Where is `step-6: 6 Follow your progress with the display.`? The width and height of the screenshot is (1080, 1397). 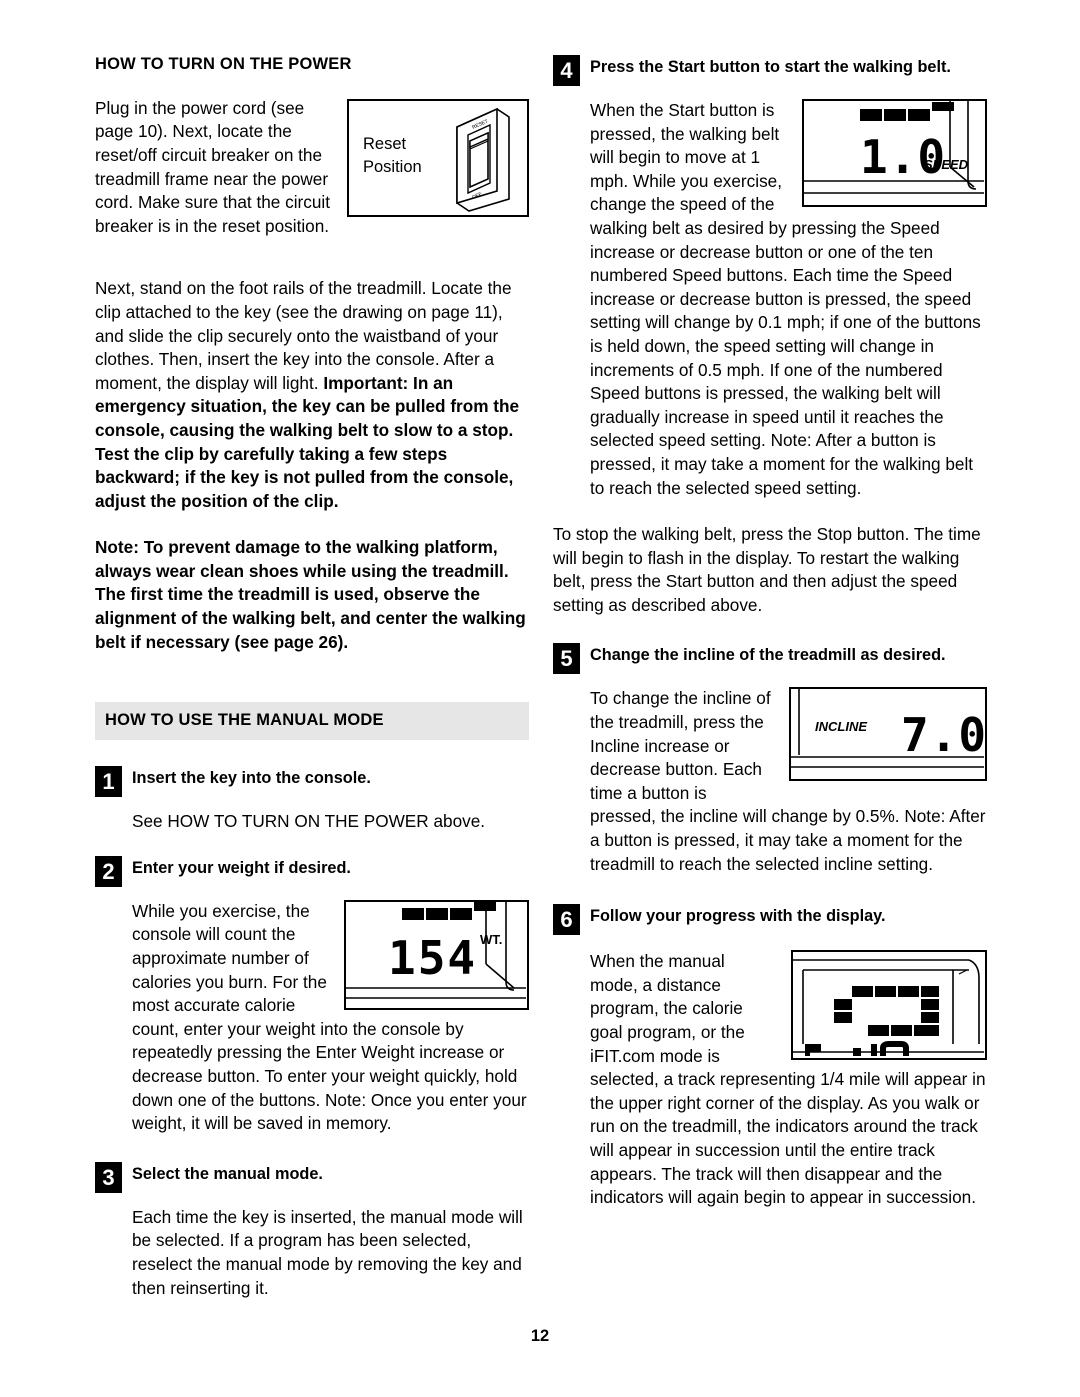 step-6: 6 Follow your progress with the display. is located at coordinates (770, 920).